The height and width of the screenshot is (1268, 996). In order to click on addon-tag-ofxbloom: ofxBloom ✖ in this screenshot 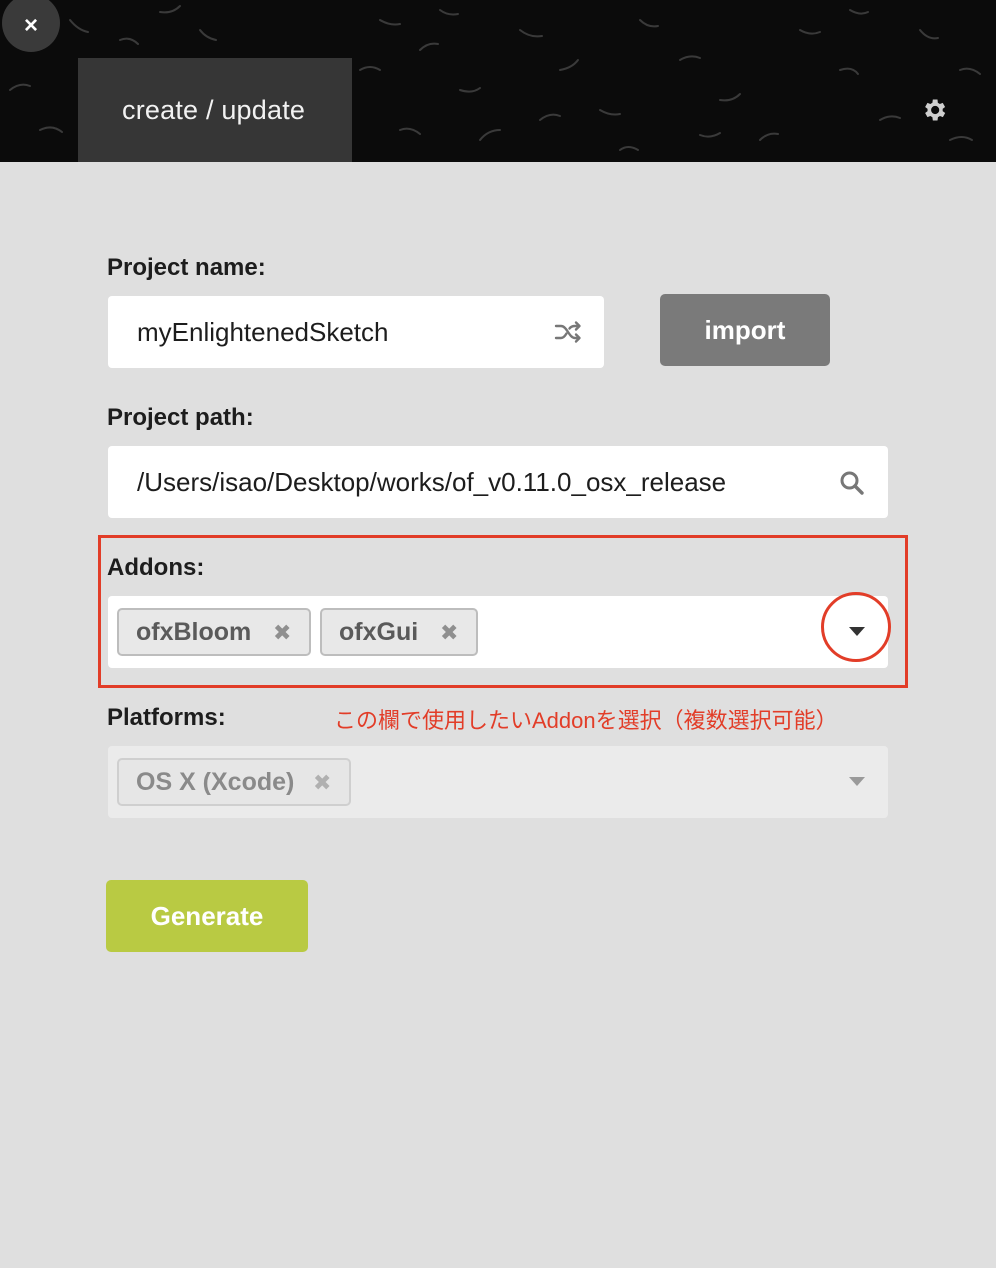, I will do `click(214, 632)`.